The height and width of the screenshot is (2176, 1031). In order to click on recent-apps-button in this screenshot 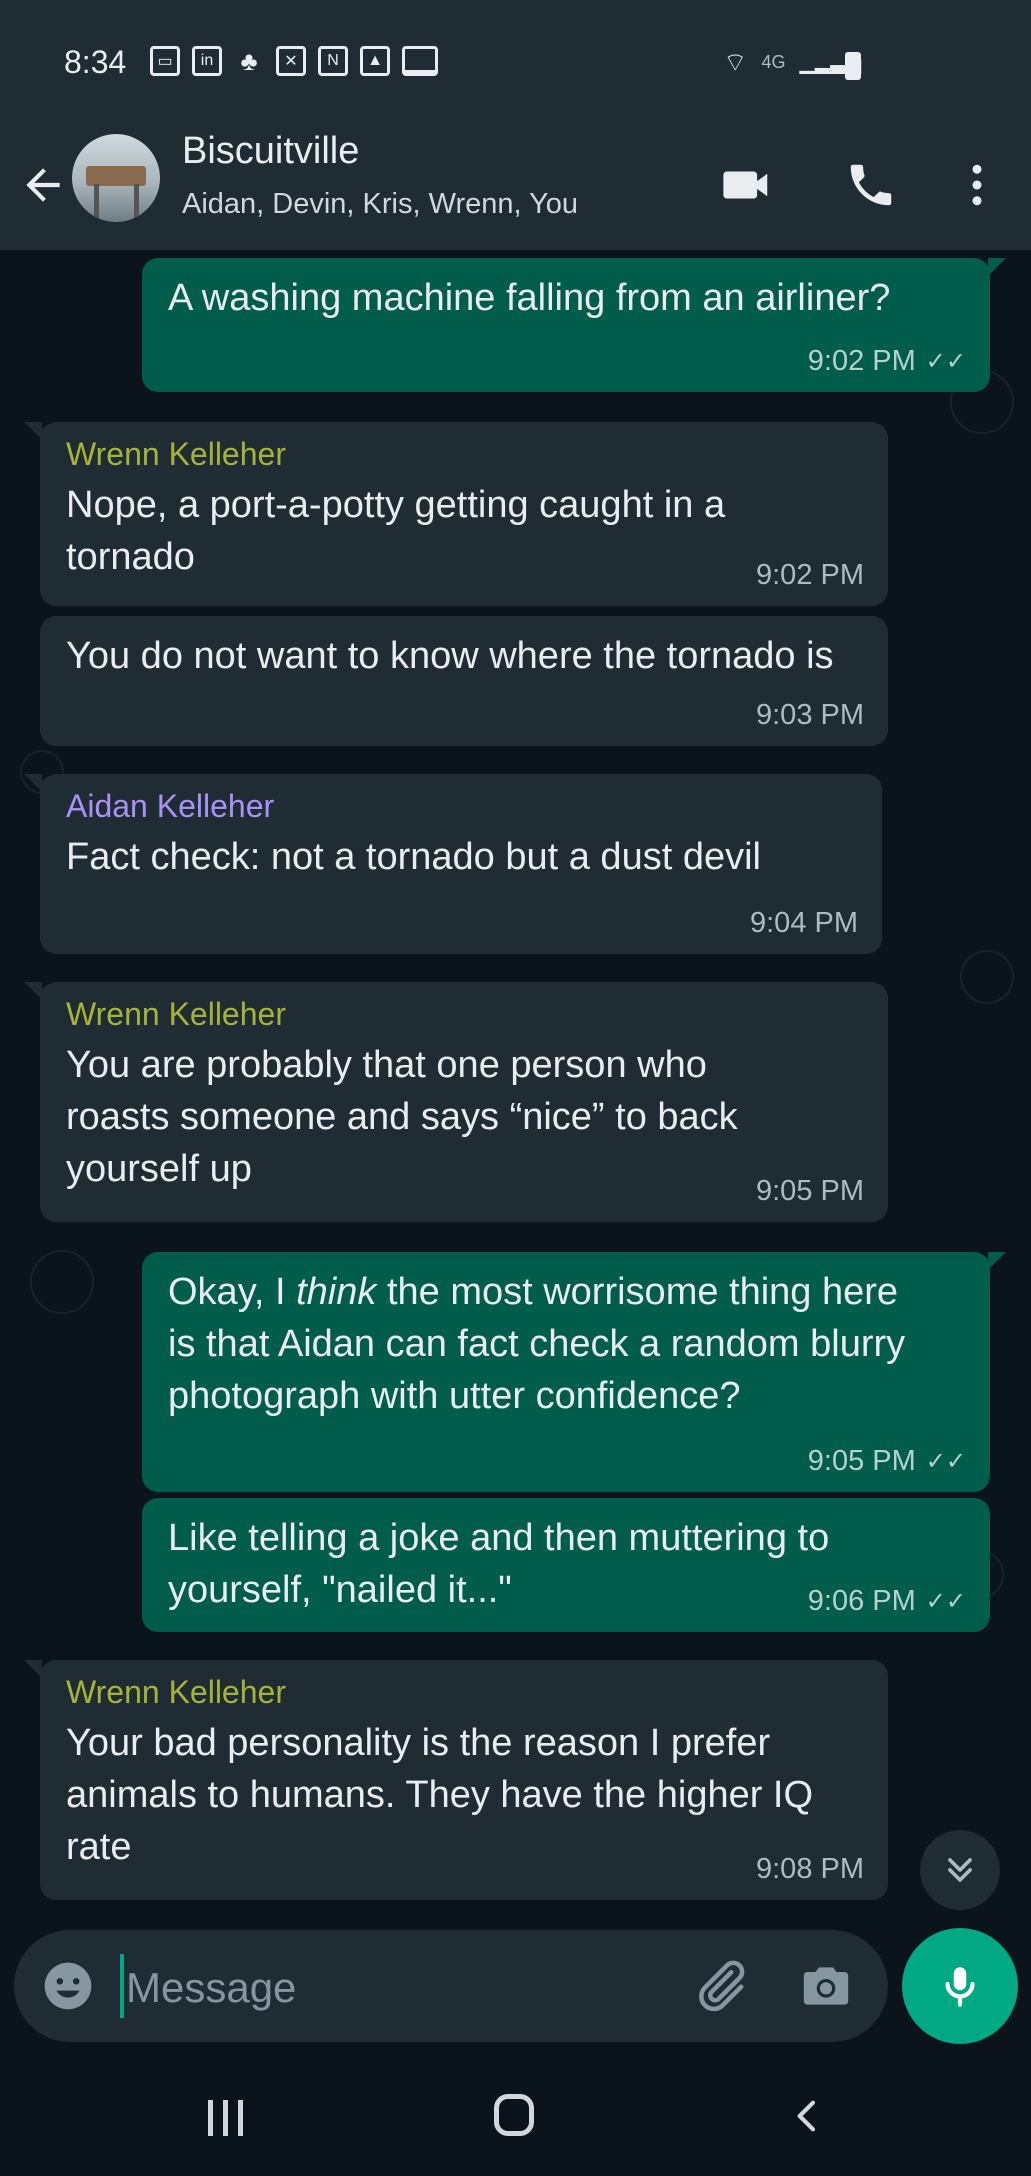, I will do `click(225, 2118)`.